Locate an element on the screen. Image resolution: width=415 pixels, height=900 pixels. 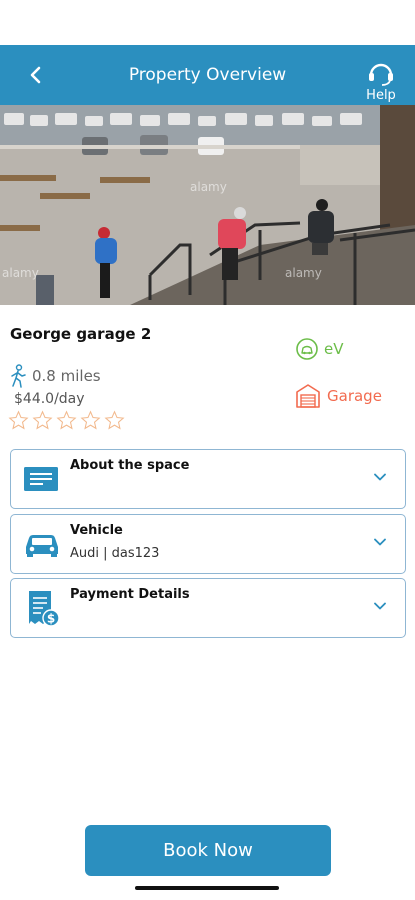
document-icon is located at coordinates (41, 479).